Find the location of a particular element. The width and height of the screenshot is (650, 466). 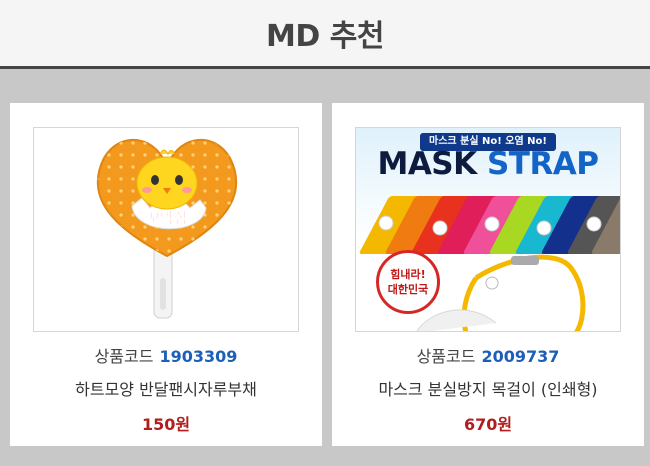

product-code: 상품코드 2009737 is located at coordinates (488, 355).